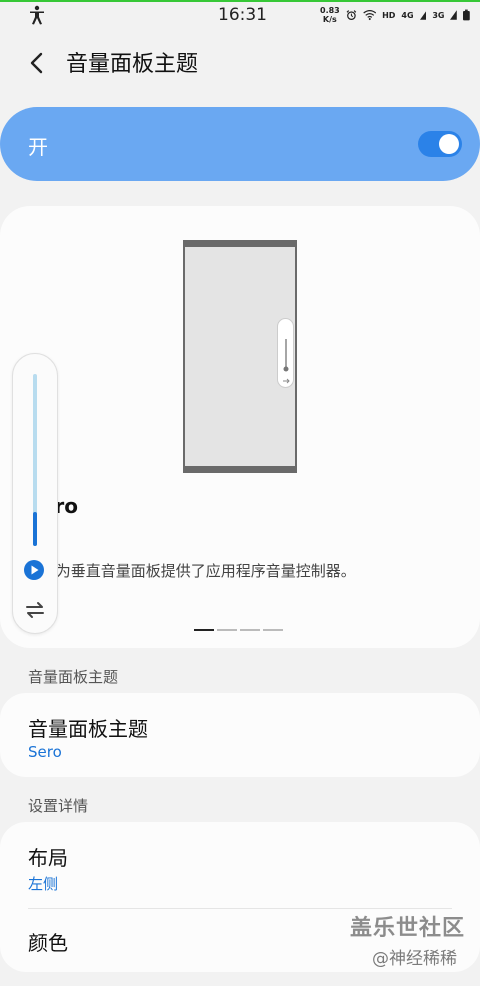  Describe the element at coordinates (423, 15) in the screenshot. I see `signal-icon` at that location.